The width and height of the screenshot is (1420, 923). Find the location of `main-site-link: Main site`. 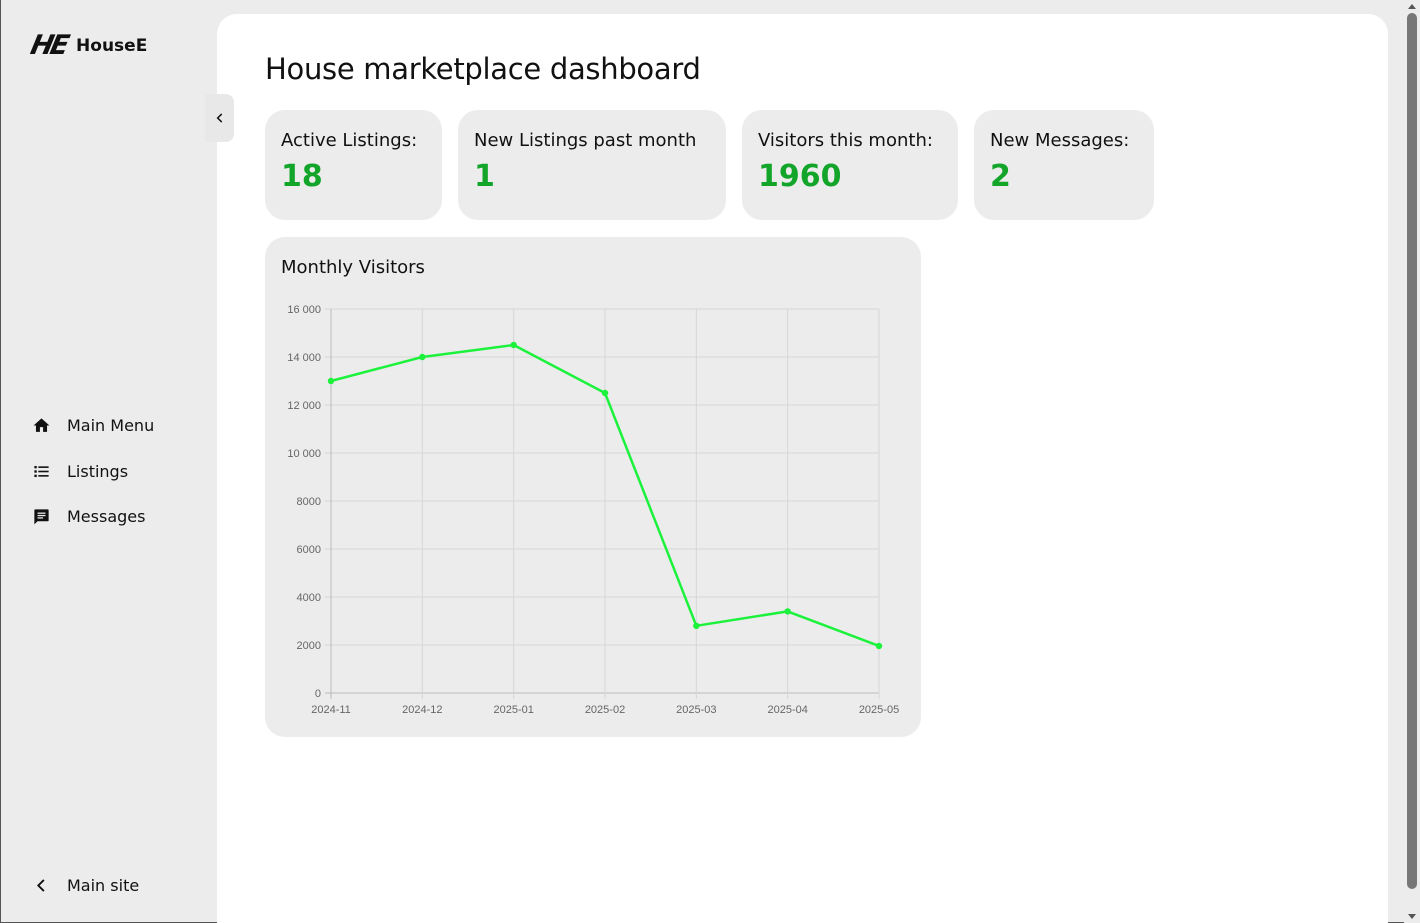

main-site-link: Main site is located at coordinates (85, 885).